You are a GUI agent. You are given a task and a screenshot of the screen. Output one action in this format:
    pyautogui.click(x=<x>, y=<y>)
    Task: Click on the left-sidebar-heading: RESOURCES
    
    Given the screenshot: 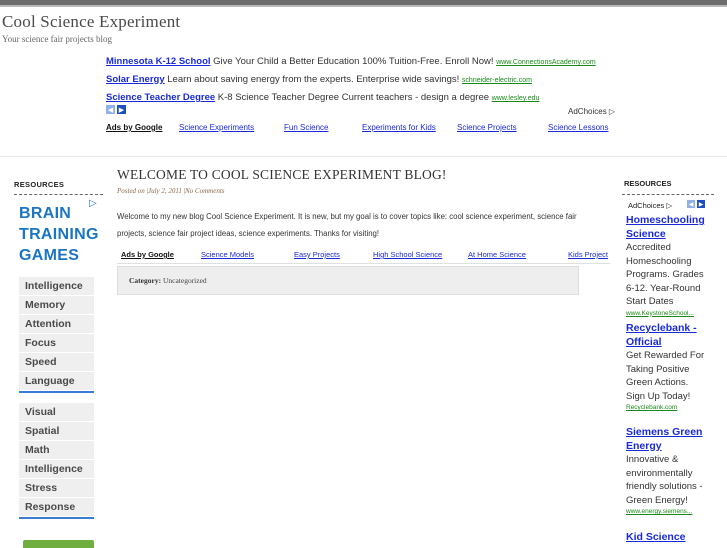 What is the action you would take?
    pyautogui.click(x=39, y=184)
    